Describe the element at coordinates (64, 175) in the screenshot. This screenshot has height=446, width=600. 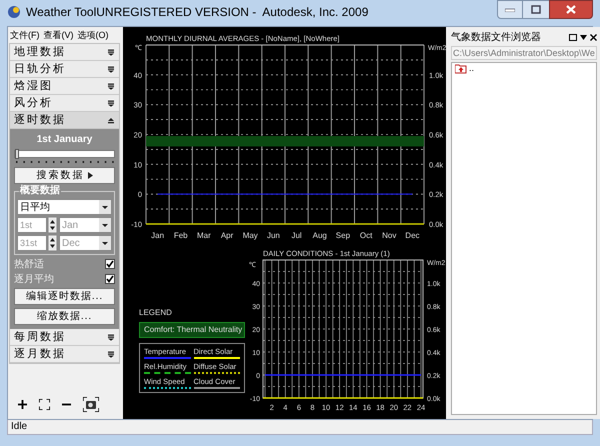
I see `search-data-button: 搜索数据` at that location.